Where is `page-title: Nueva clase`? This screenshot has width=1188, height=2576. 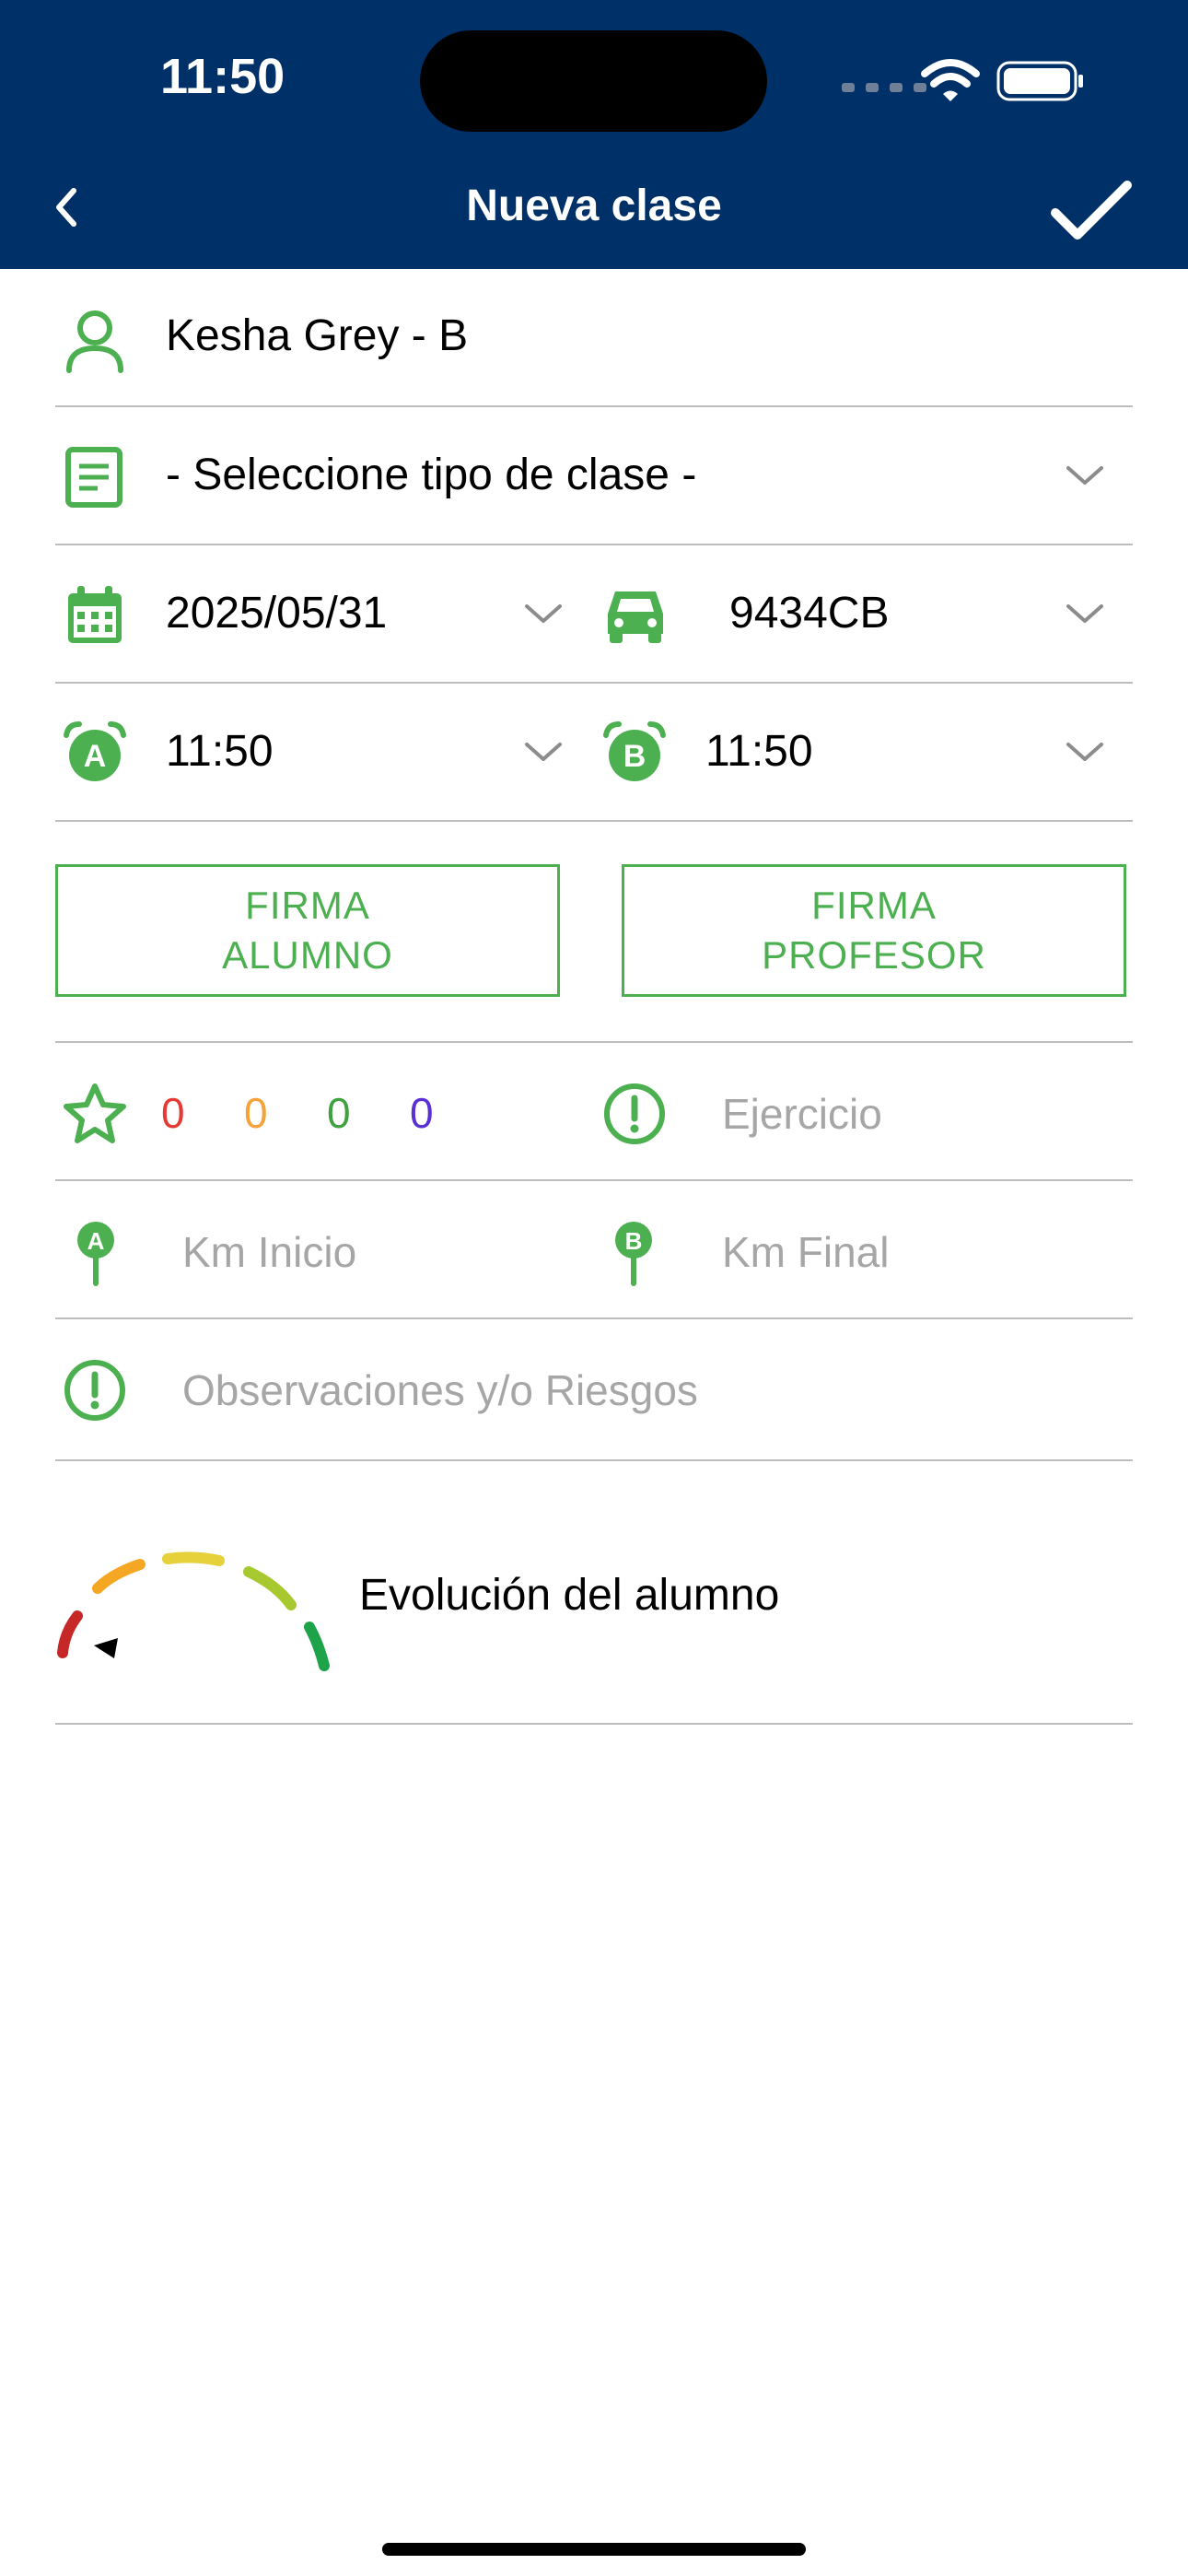 page-title: Nueva clase is located at coordinates (594, 205).